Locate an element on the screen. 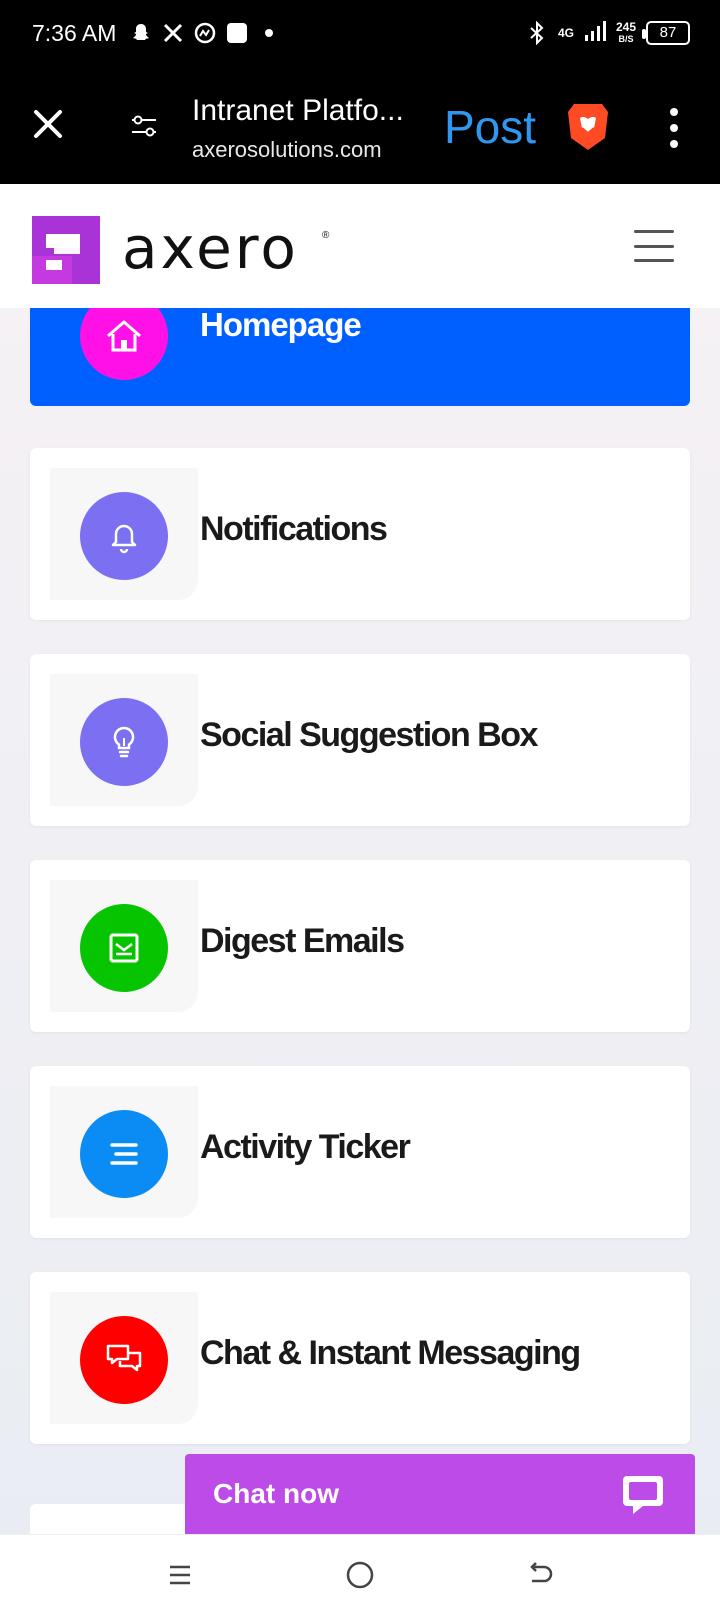 This screenshot has width=720, height=1612. home-button is located at coordinates (360, 1575).